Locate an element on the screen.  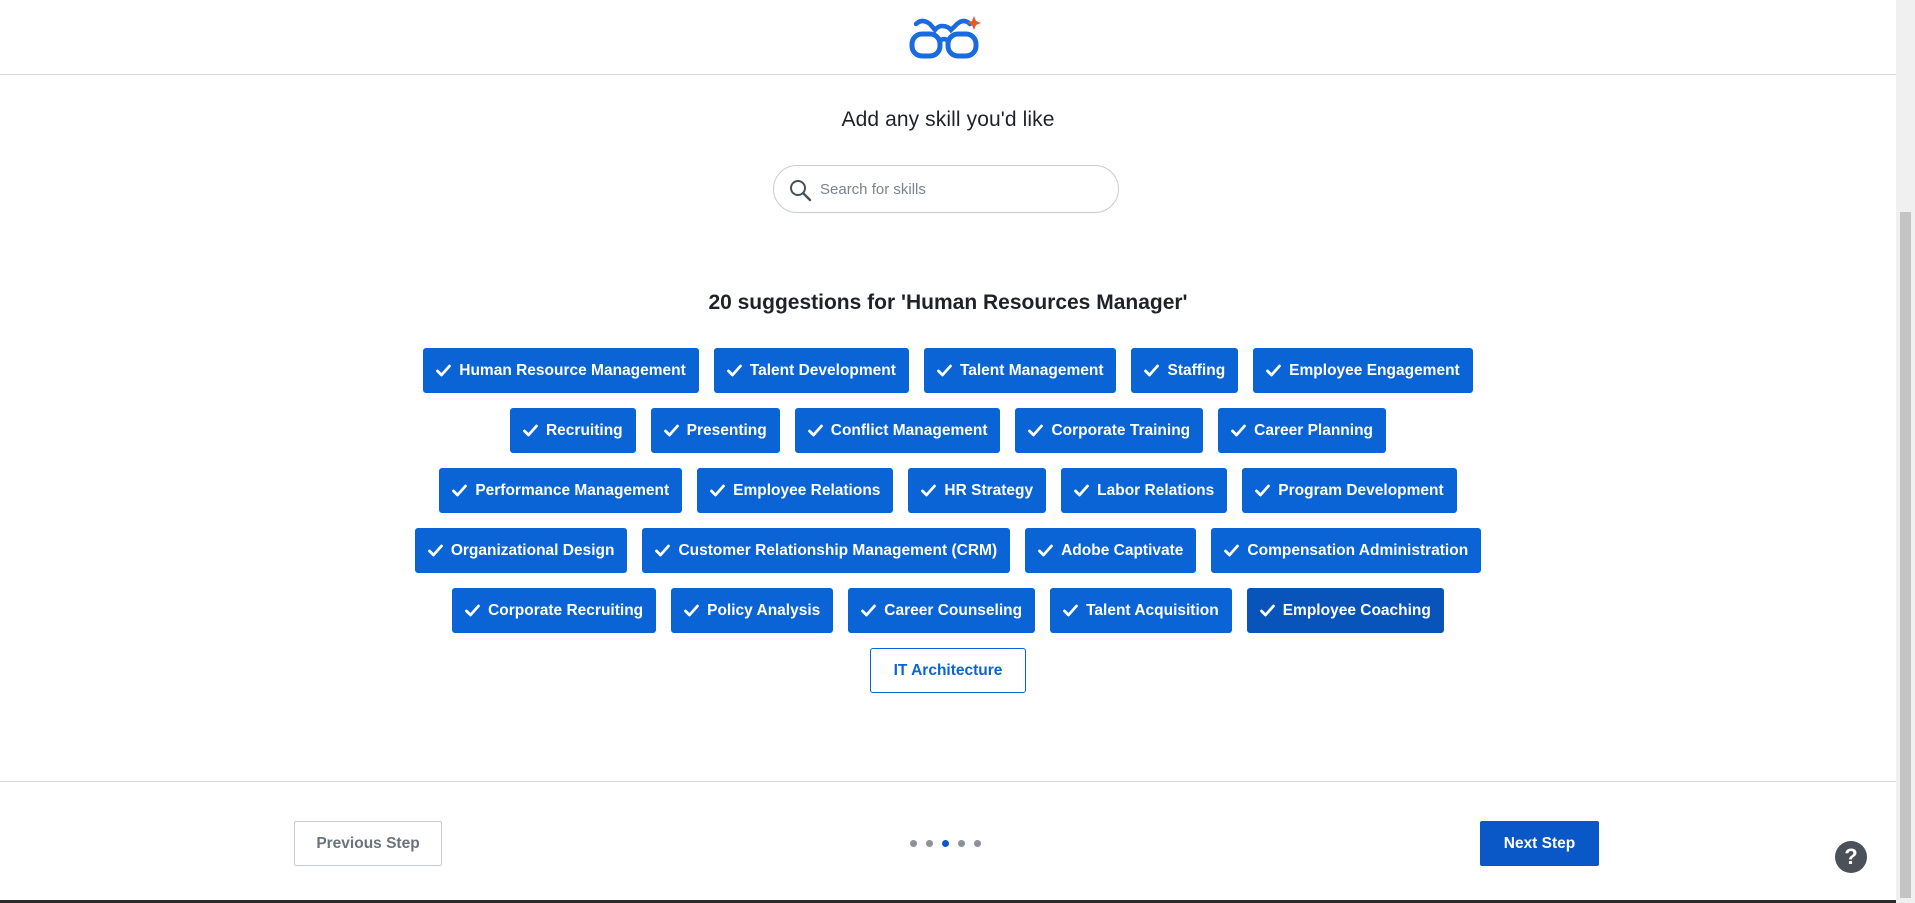
skill-chip: Career Planning is located at coordinates (1302, 430).